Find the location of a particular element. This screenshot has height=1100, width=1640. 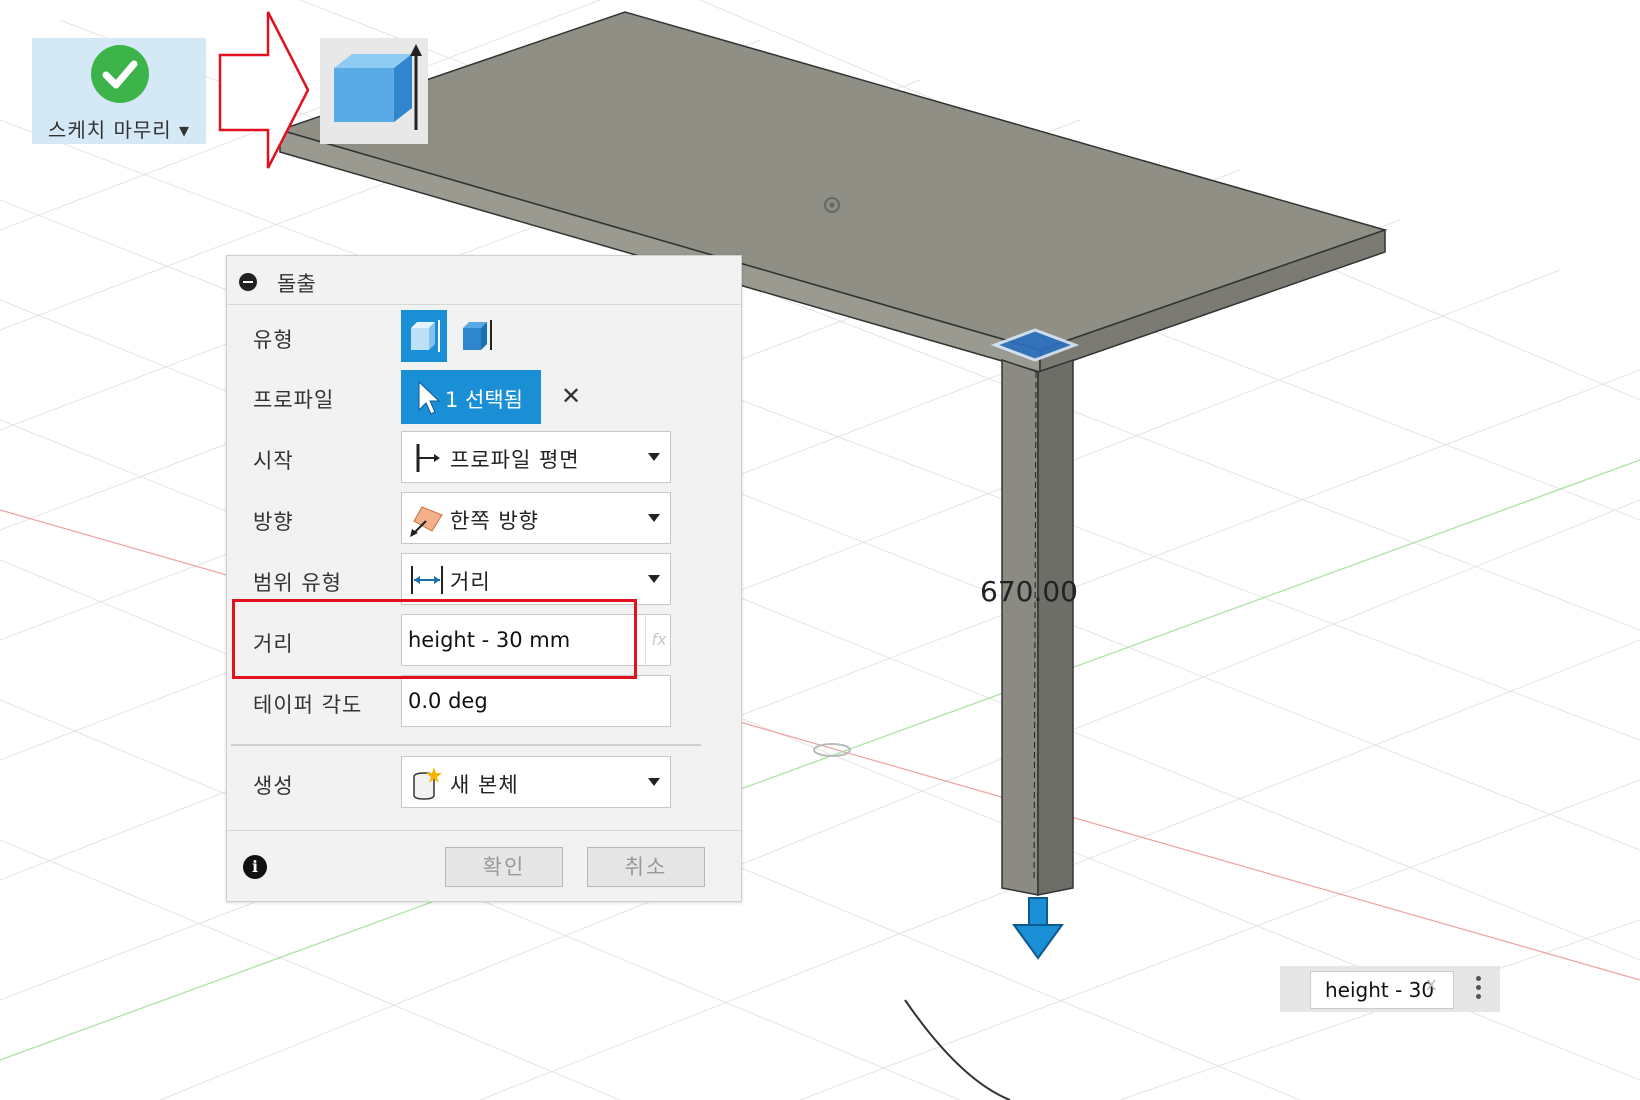

operation-value: 새 본체 is located at coordinates (484, 785).